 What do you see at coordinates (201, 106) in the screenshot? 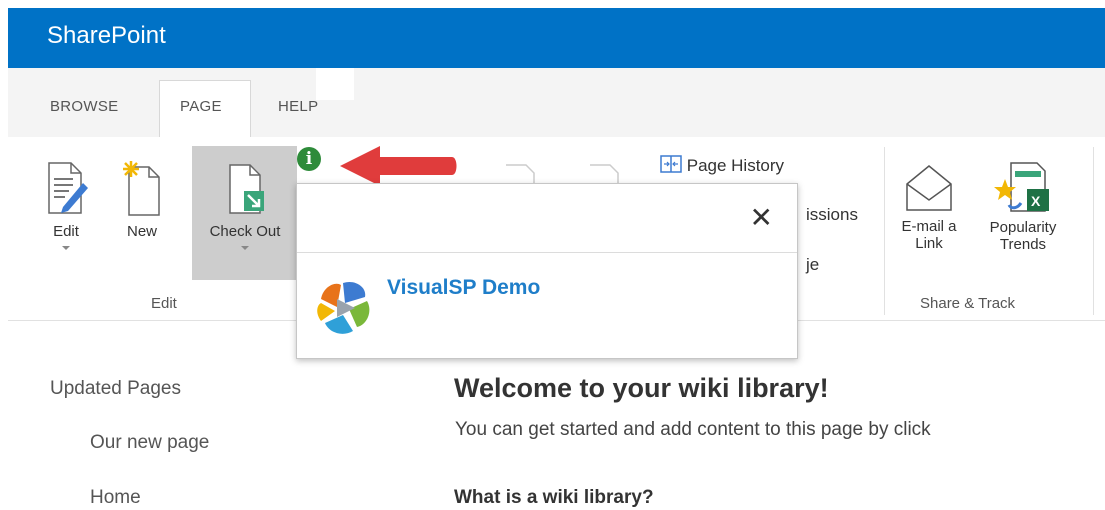
I see `tab-page: PAGE` at bounding box center [201, 106].